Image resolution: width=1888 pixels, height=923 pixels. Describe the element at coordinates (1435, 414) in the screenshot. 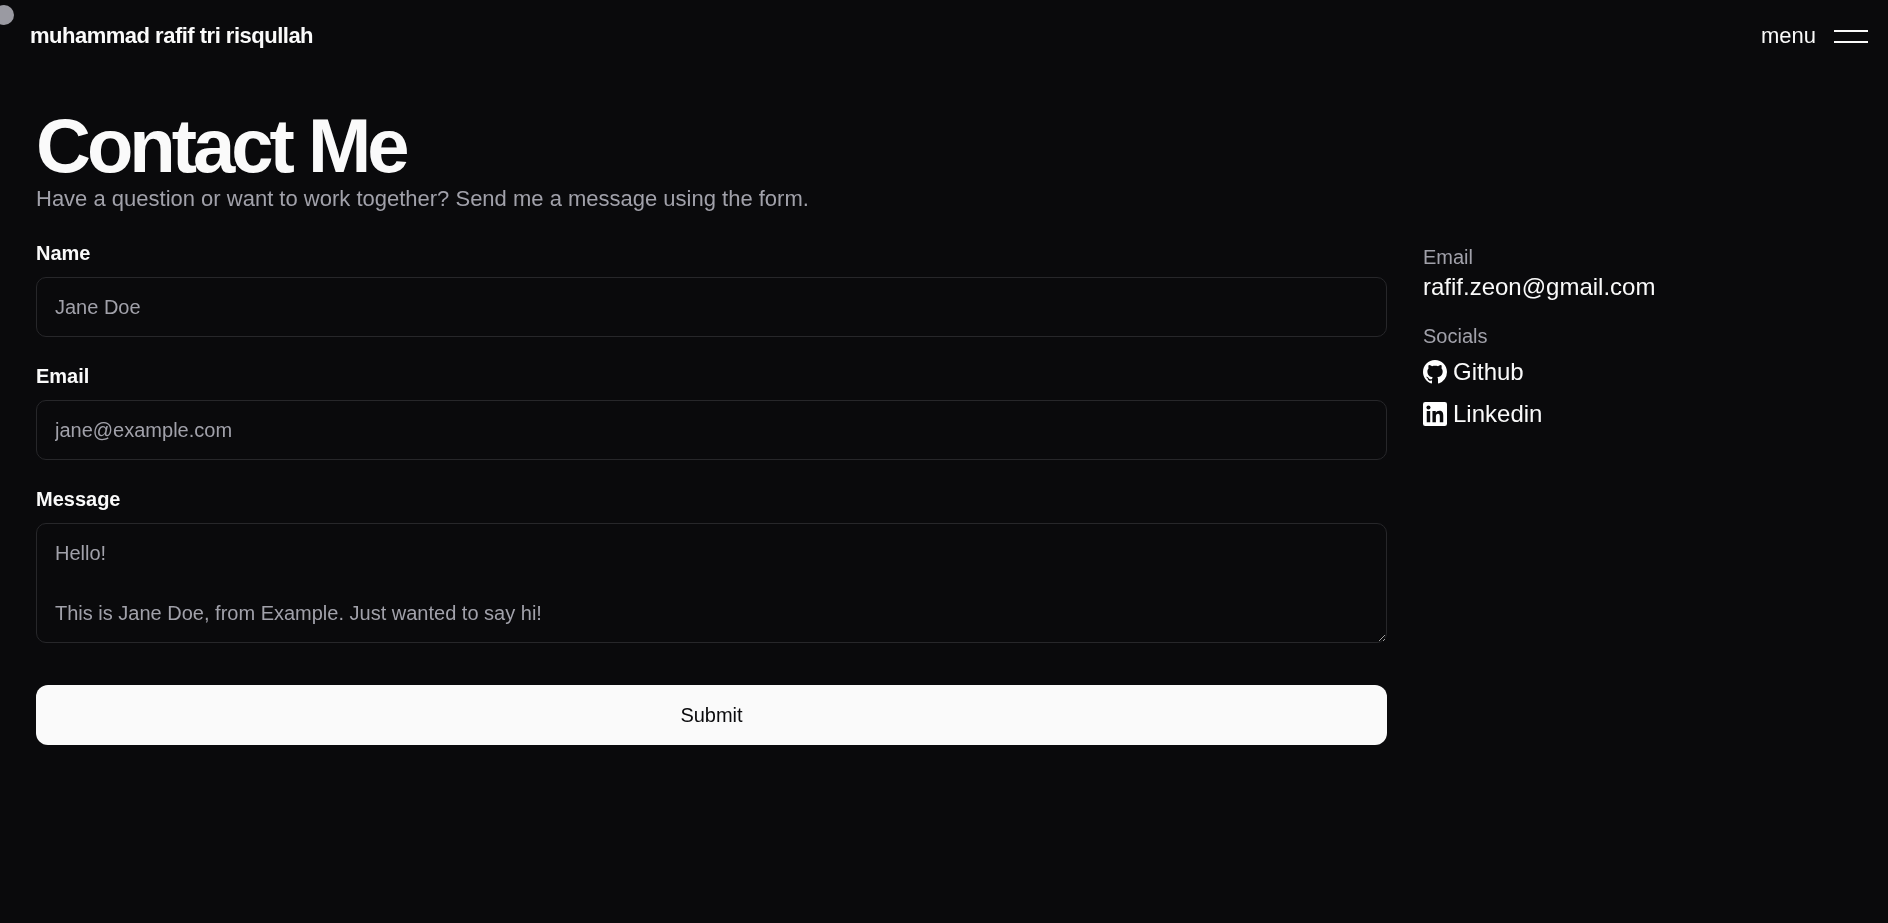

I see `linkedin-icon` at that location.